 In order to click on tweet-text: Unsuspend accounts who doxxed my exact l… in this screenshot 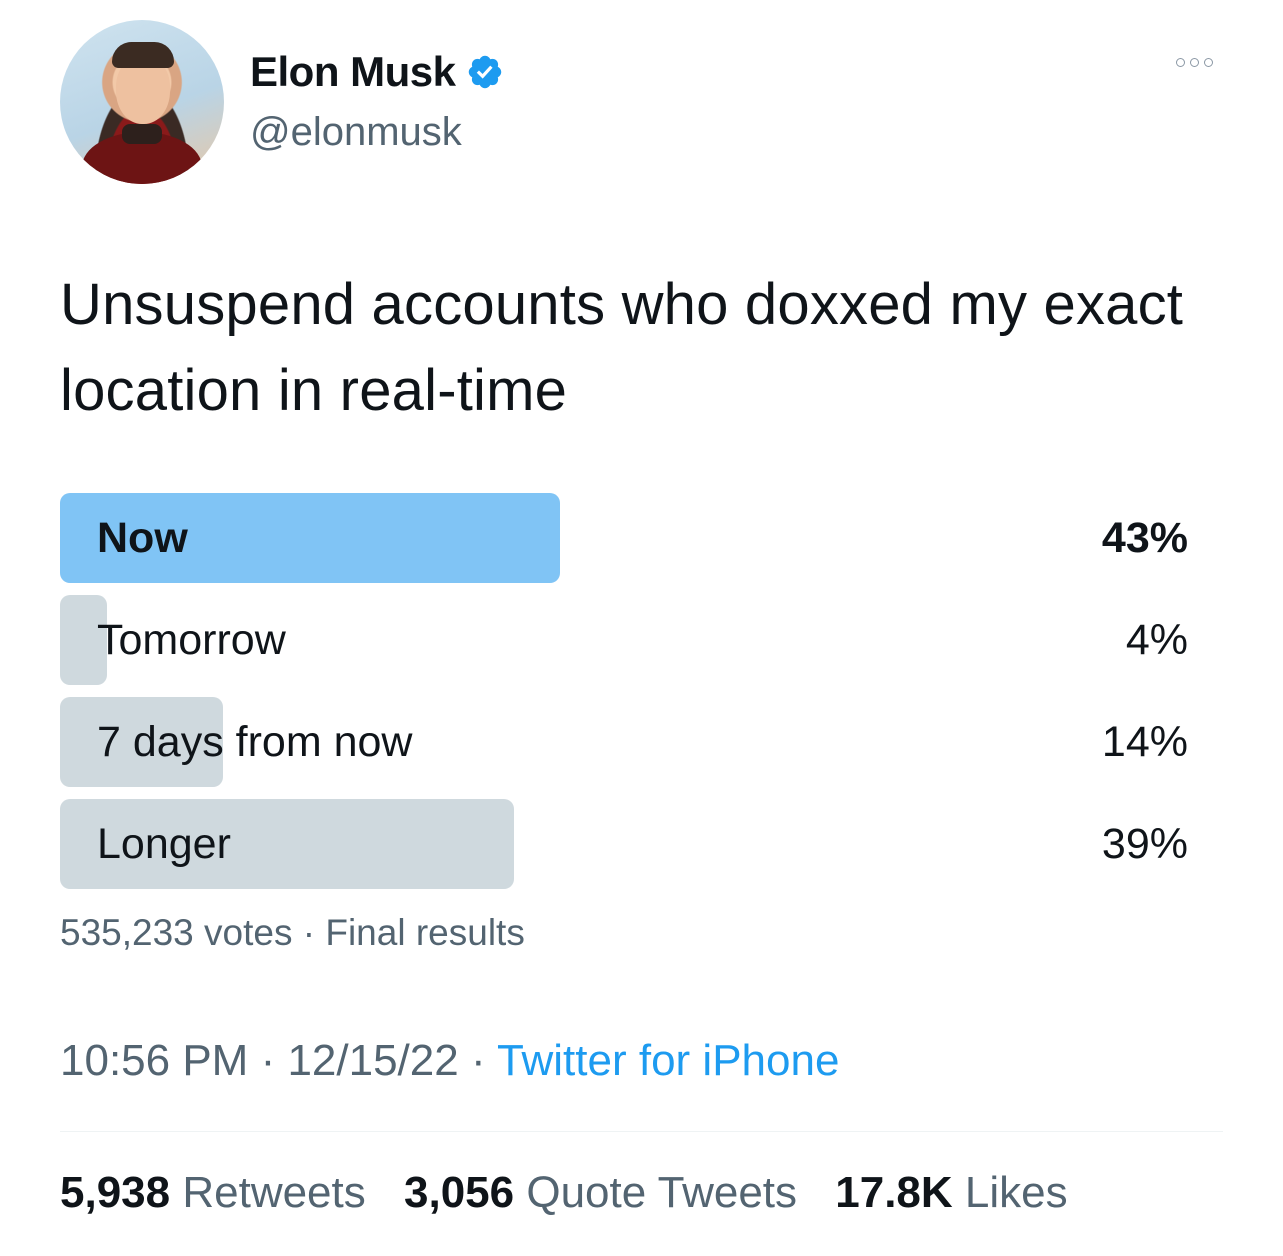, I will do `click(622, 347)`.